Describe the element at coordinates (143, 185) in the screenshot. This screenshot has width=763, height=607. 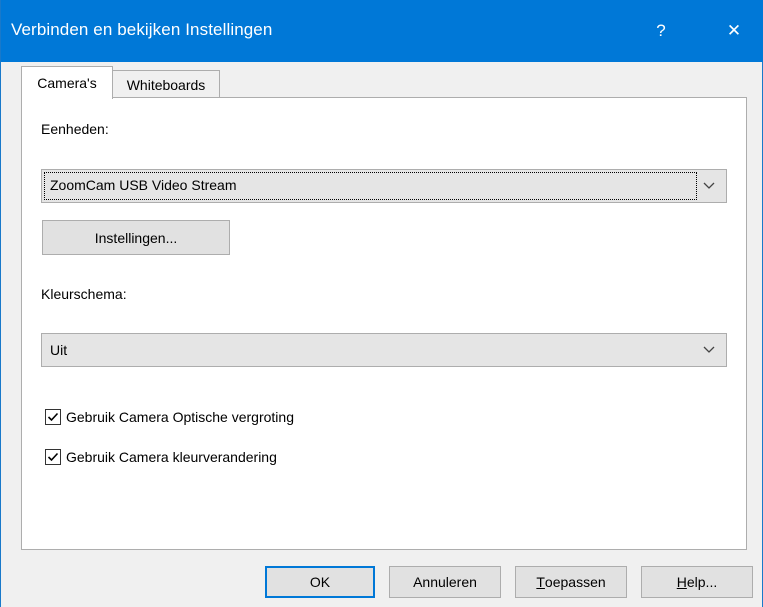
I see `devices-selected-value: ZoomCam USB Video Stream` at that location.